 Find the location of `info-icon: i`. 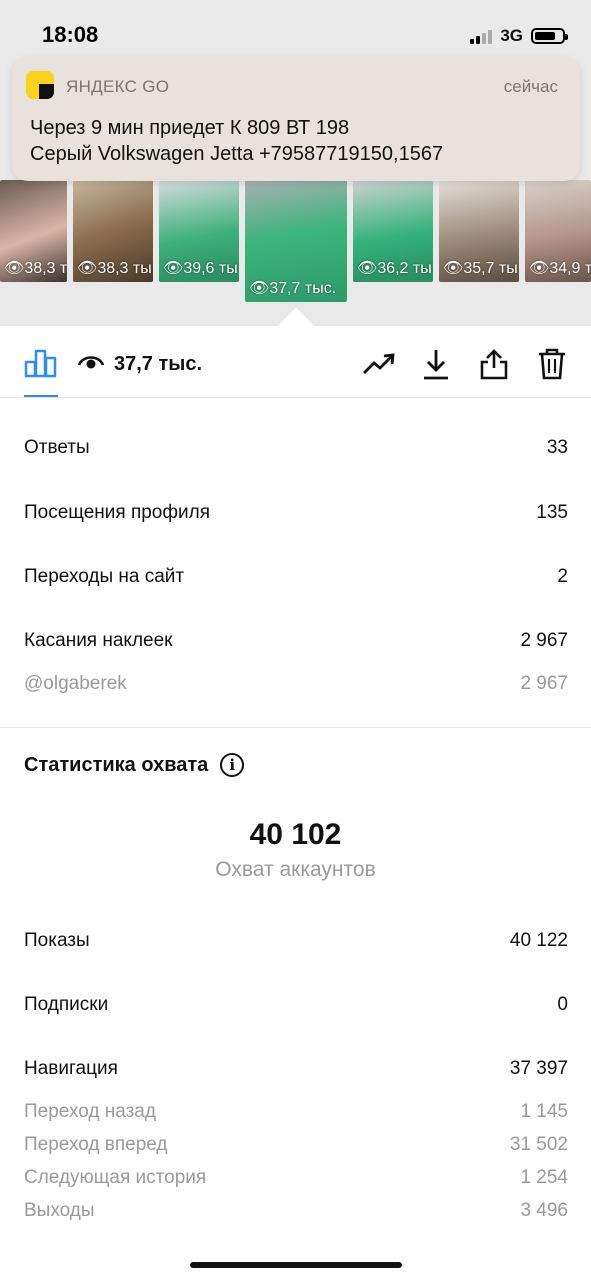

info-icon: i is located at coordinates (232, 765).